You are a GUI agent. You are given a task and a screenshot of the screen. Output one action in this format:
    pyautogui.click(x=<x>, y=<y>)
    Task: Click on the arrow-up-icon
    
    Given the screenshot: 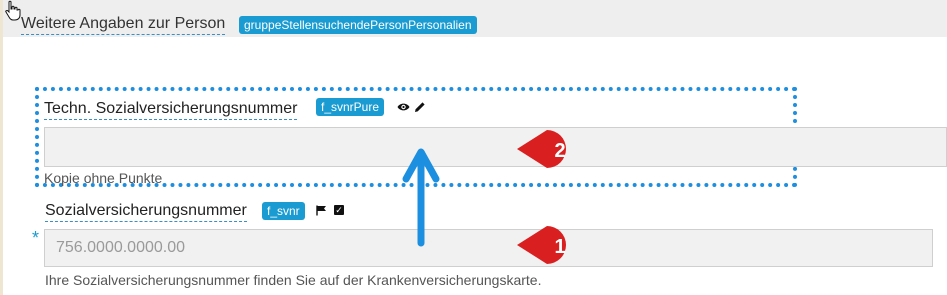 What is the action you would take?
    pyautogui.click(x=421, y=197)
    